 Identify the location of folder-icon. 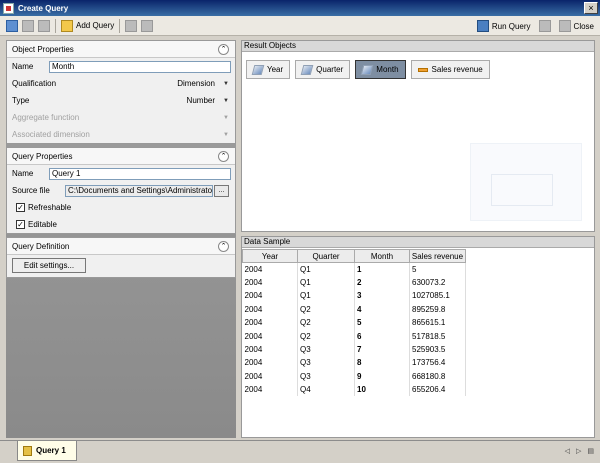
(67, 25).